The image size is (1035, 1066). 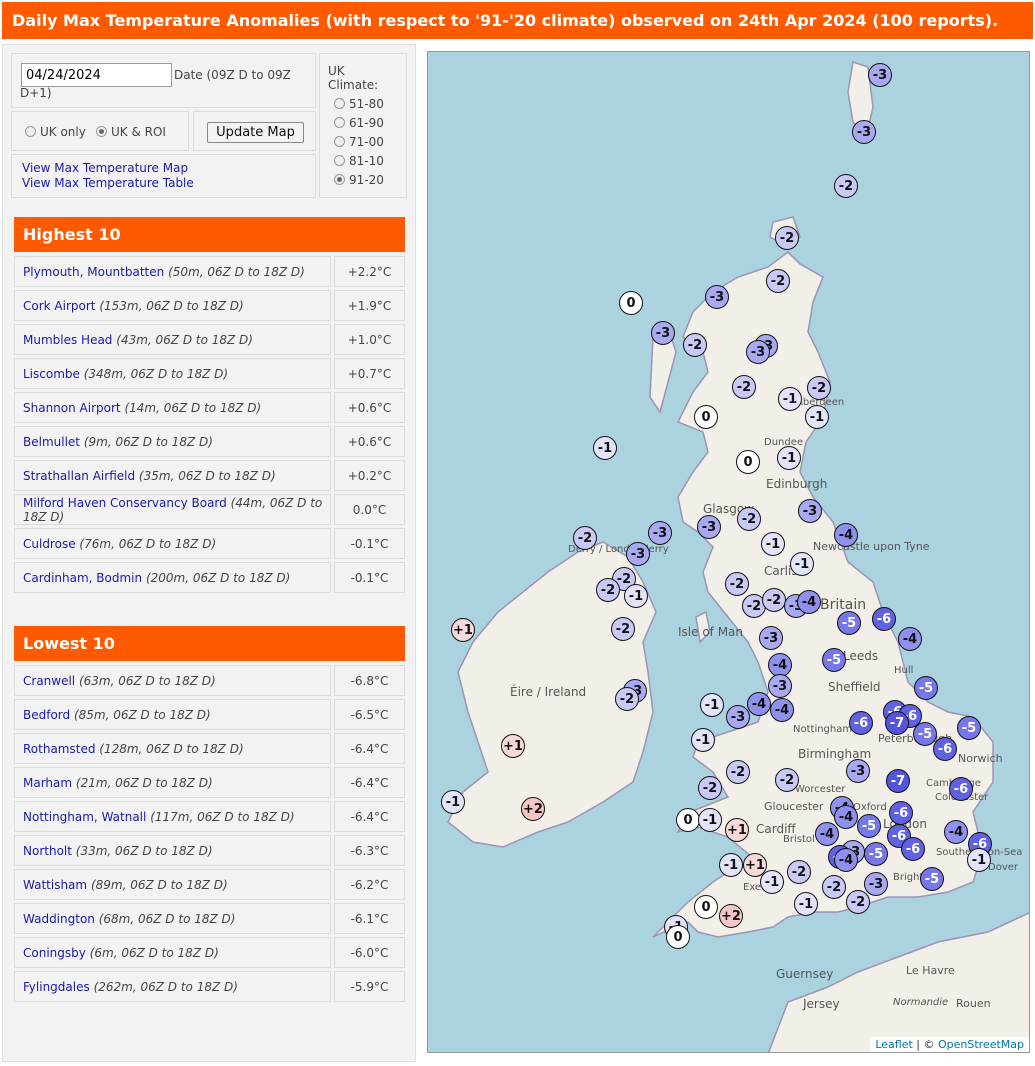 What do you see at coordinates (67, 340) in the screenshot?
I see `site-link: Mumbles Head` at bounding box center [67, 340].